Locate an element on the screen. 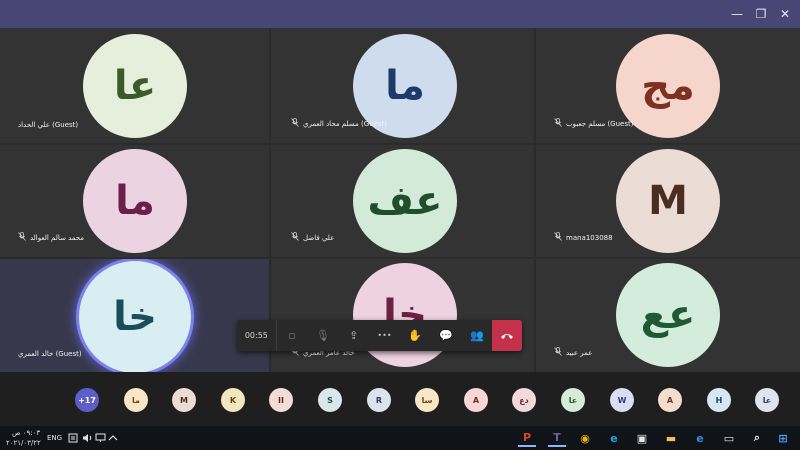  raise-hand-button: ✋ is located at coordinates (415, 335).